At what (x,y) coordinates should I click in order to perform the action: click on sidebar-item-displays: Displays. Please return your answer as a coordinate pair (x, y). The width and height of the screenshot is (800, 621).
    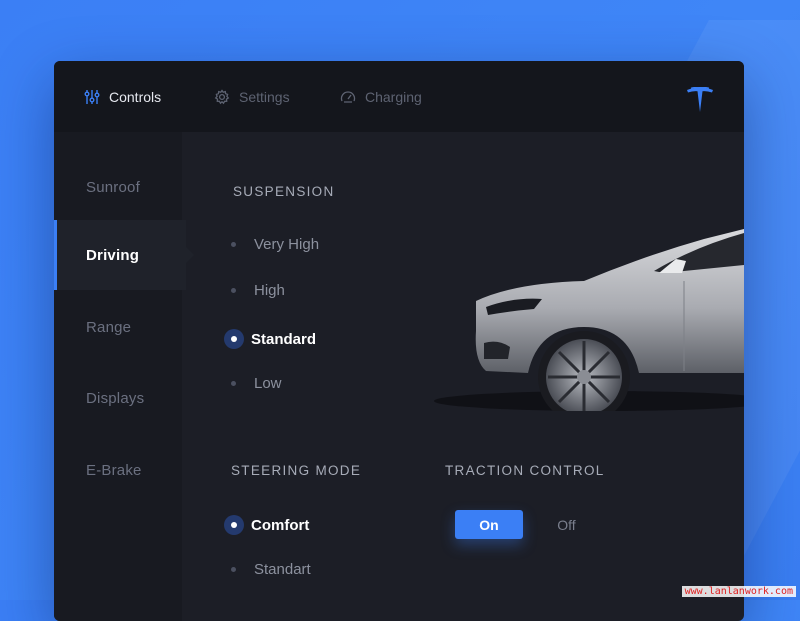
    Looking at the image, I should click on (118, 398).